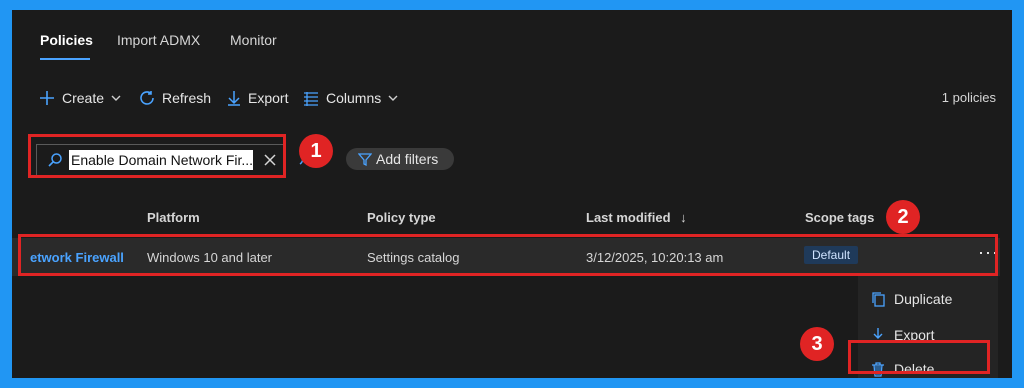 Image resolution: width=1024 pixels, height=388 pixels. Describe the element at coordinates (83, 98) in the screenshot. I see `create-label: Create` at that location.